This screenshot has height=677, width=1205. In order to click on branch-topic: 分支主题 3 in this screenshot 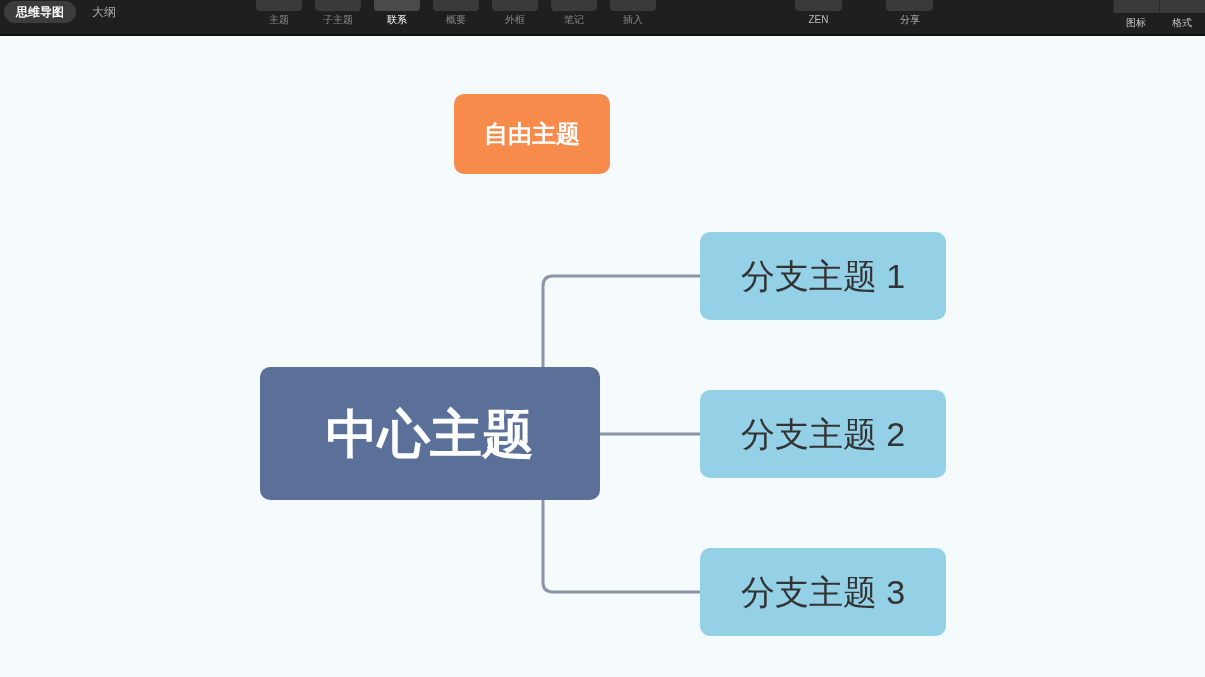, I will do `click(823, 592)`.